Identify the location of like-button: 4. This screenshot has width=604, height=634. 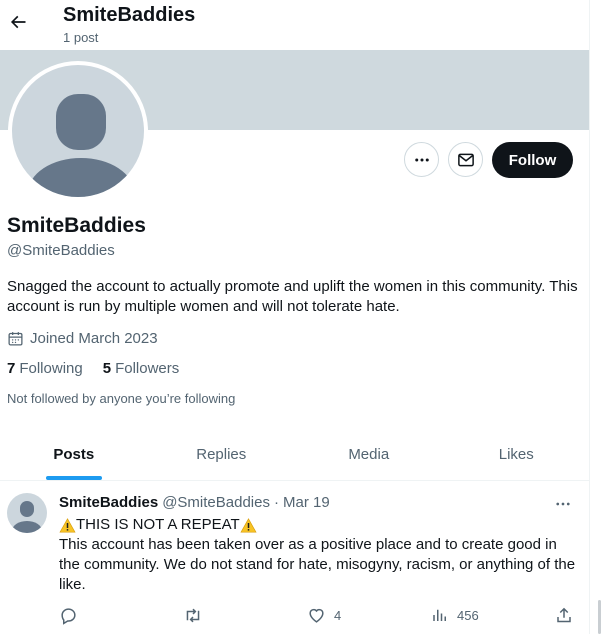
(324, 615).